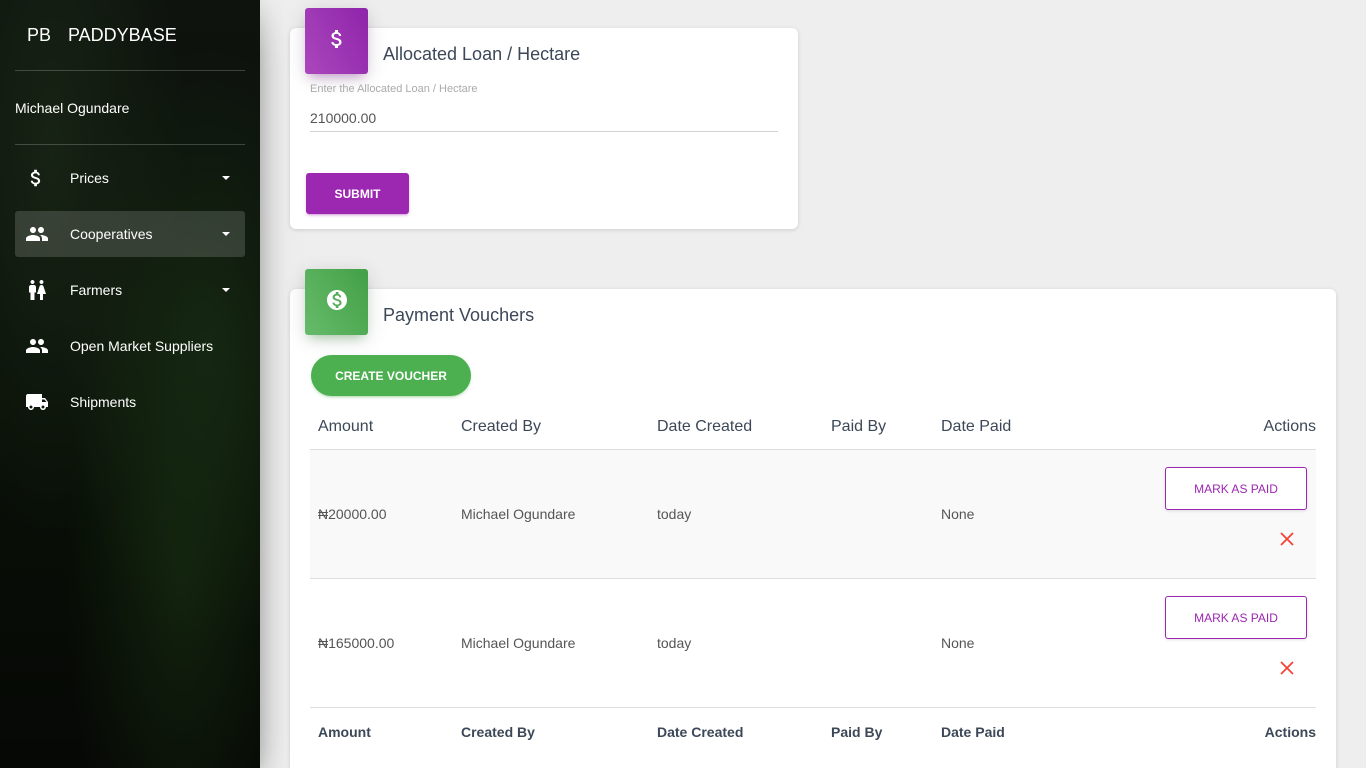 This screenshot has height=768, width=1366. Describe the element at coordinates (103, 402) in the screenshot. I see `sidebar-item-label: Shipments` at that location.